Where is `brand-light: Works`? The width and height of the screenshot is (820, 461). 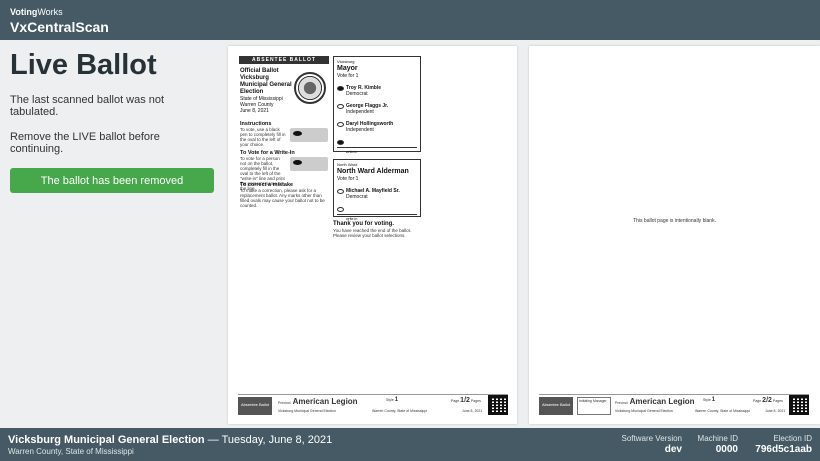
brand-light: Works is located at coordinates (50, 12).